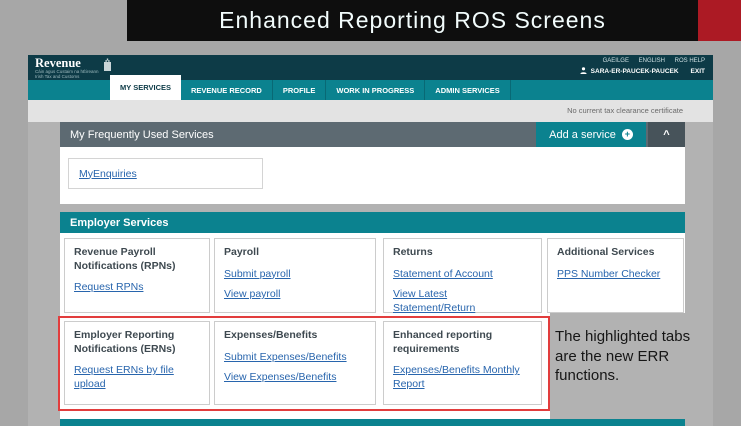 The height and width of the screenshot is (426, 741). What do you see at coordinates (652, 61) in the screenshot?
I see `english-link: ENGLISH` at bounding box center [652, 61].